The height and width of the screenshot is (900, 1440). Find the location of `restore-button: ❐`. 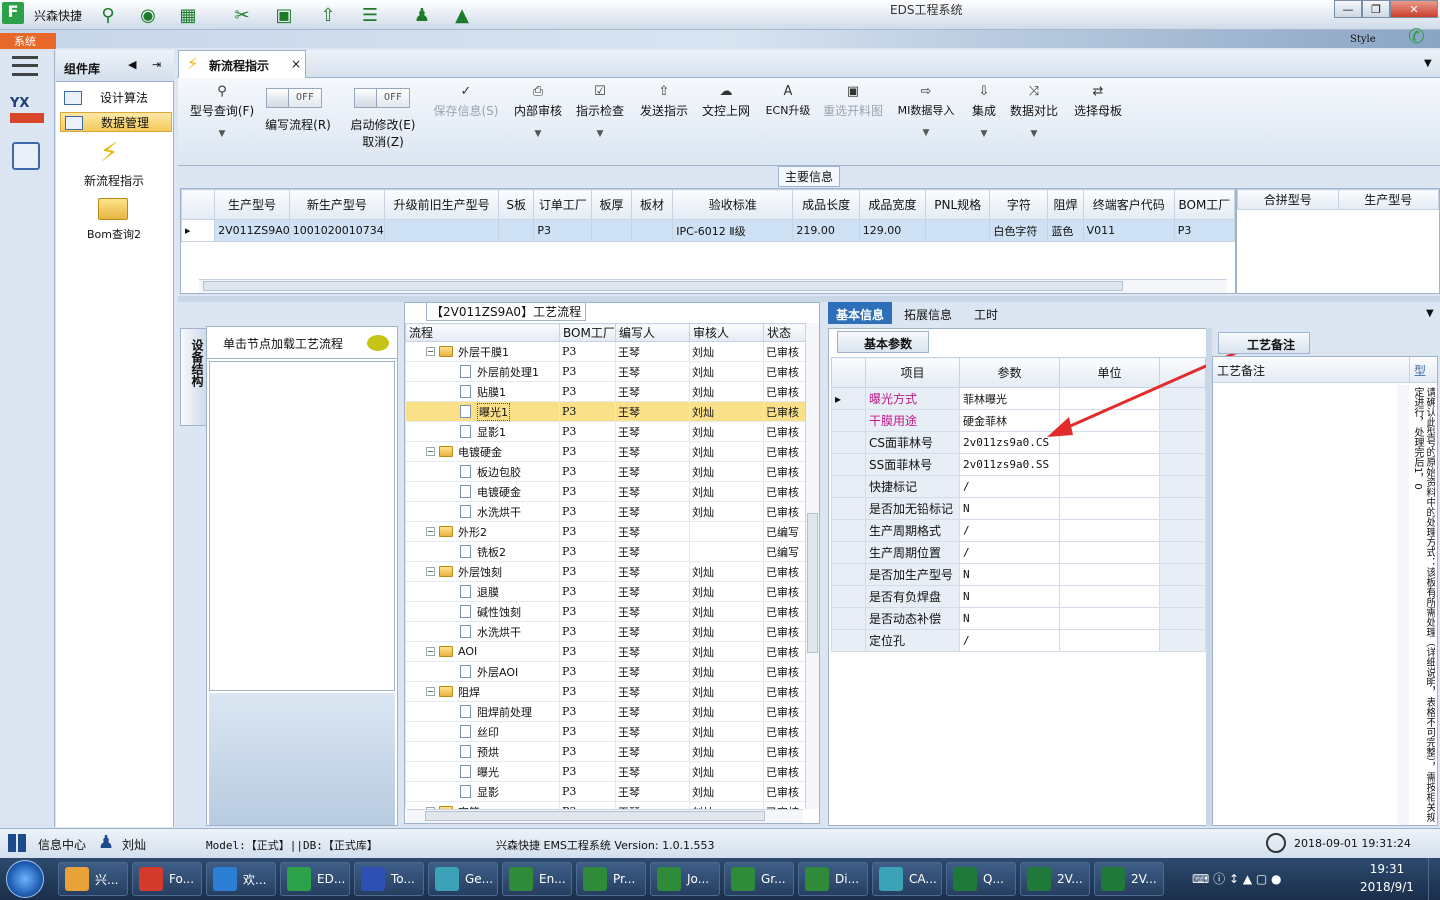

restore-button: ❐ is located at coordinates (1376, 9).